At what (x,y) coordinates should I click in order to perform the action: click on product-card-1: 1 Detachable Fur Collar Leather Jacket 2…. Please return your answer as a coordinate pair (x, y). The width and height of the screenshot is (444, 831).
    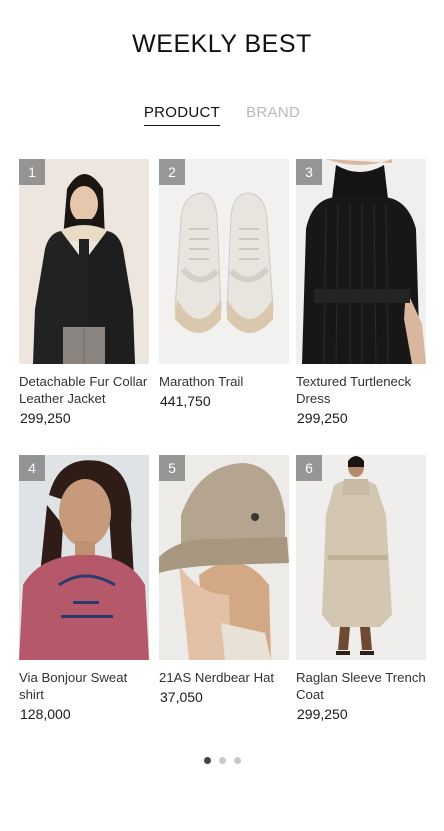
    Looking at the image, I should click on (84, 292).